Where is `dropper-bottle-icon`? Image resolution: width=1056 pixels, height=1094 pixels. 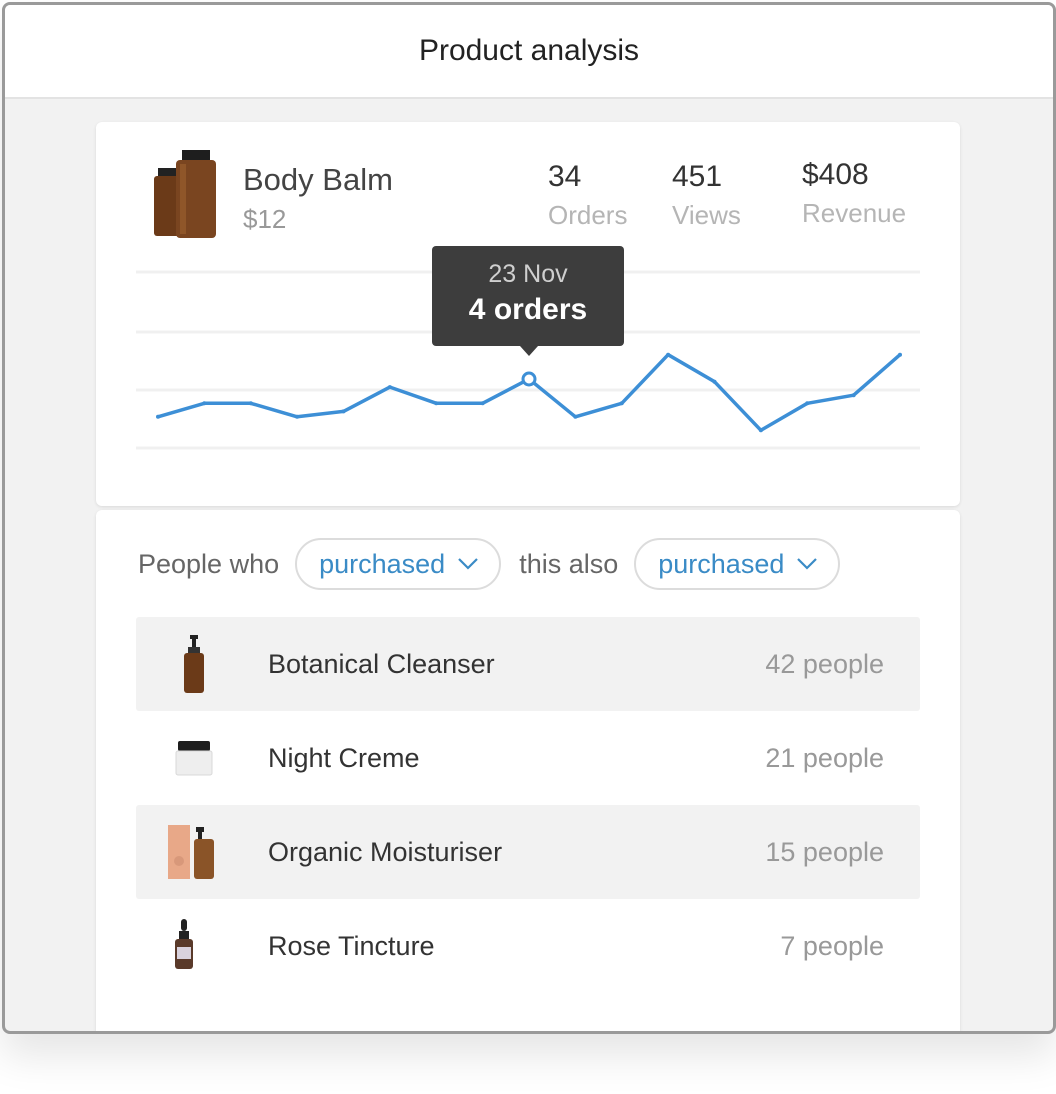
dropper-bottle-icon is located at coordinates (184, 944).